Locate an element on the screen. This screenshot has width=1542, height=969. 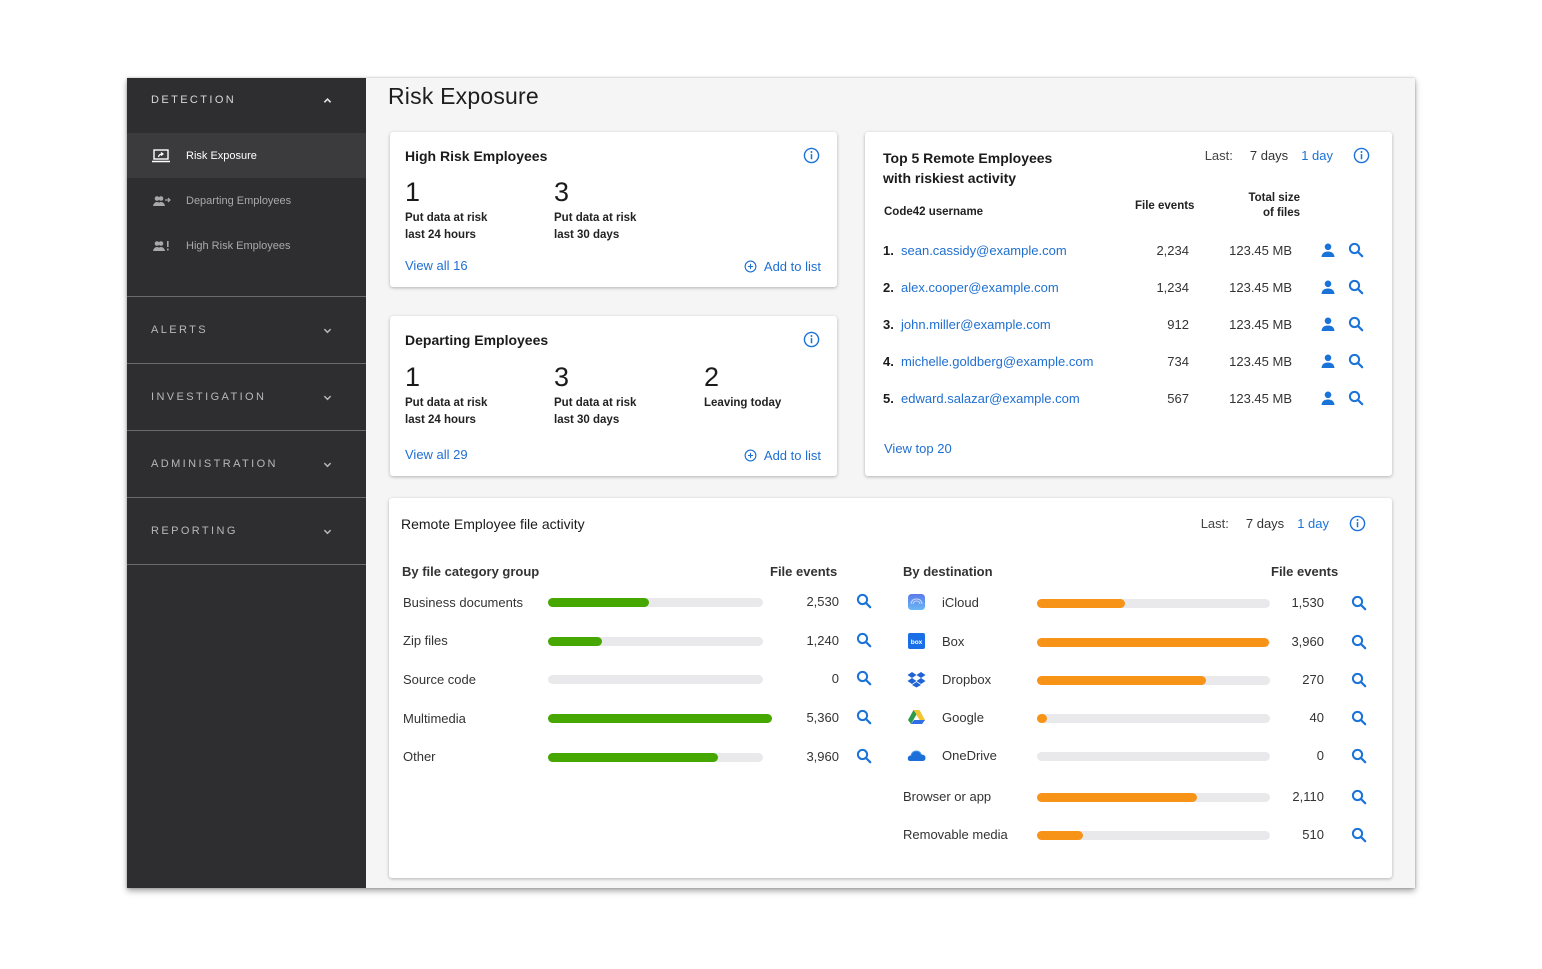
column-header-file-events: File events is located at coordinates (1165, 206).